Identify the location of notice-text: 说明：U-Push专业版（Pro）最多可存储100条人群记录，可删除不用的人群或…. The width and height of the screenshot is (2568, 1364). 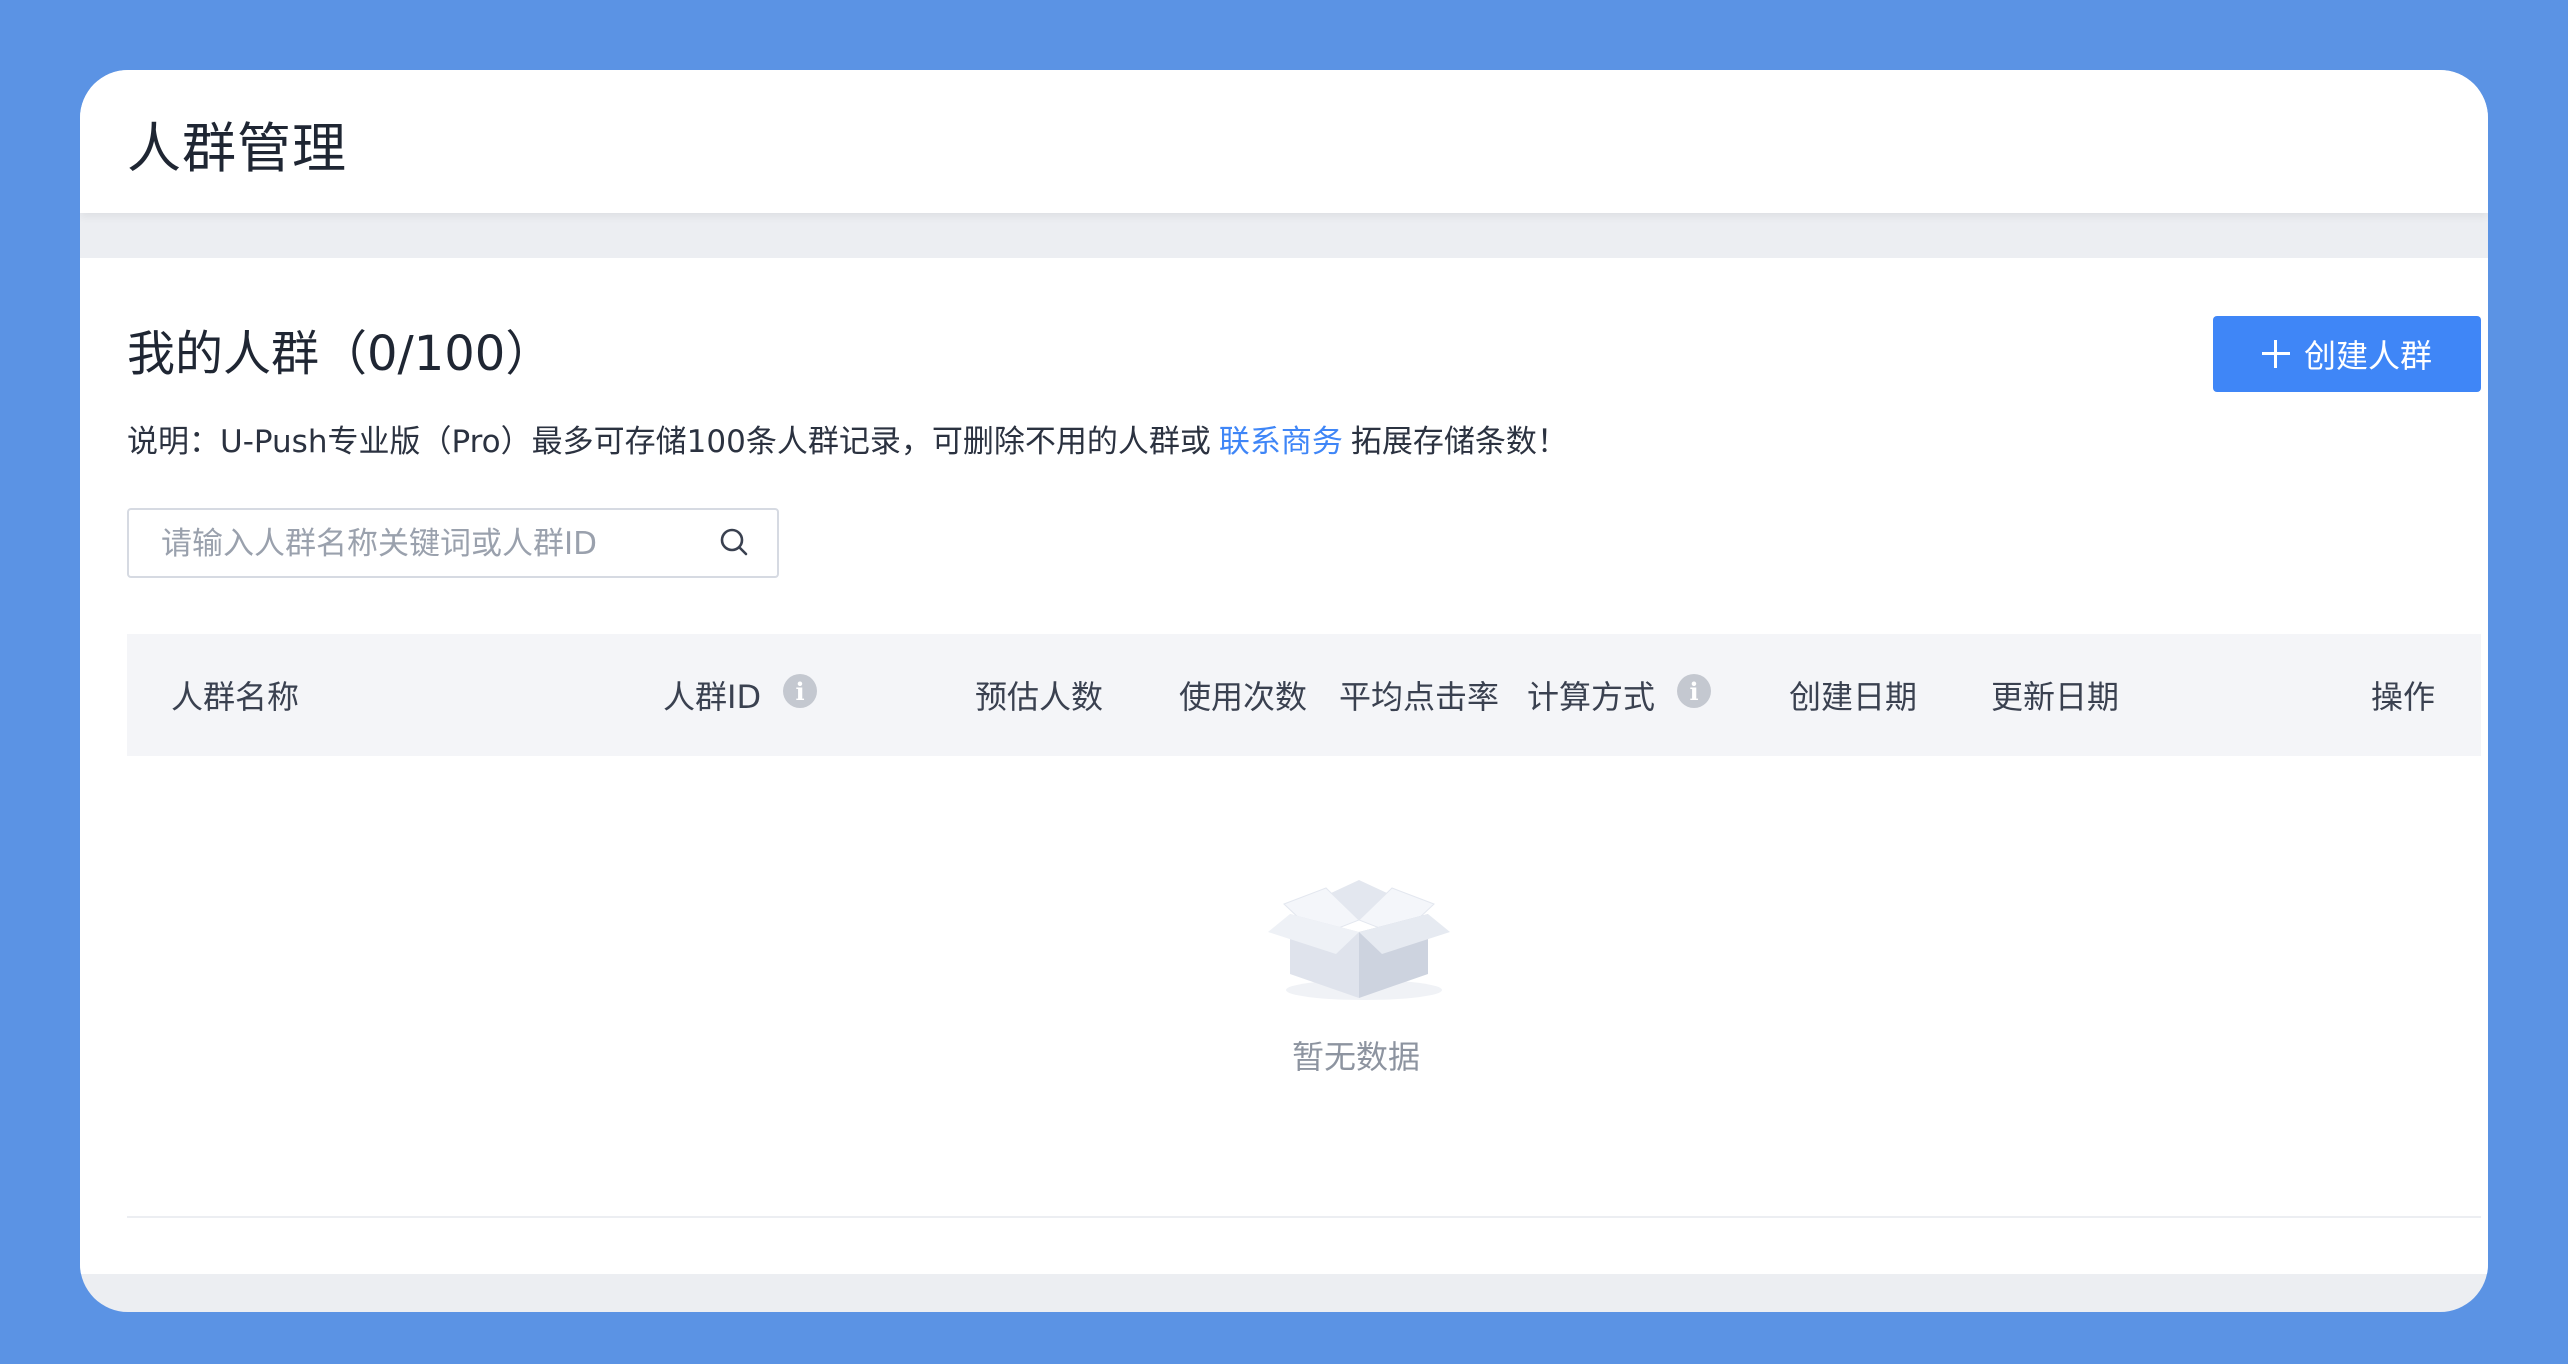
(847, 438).